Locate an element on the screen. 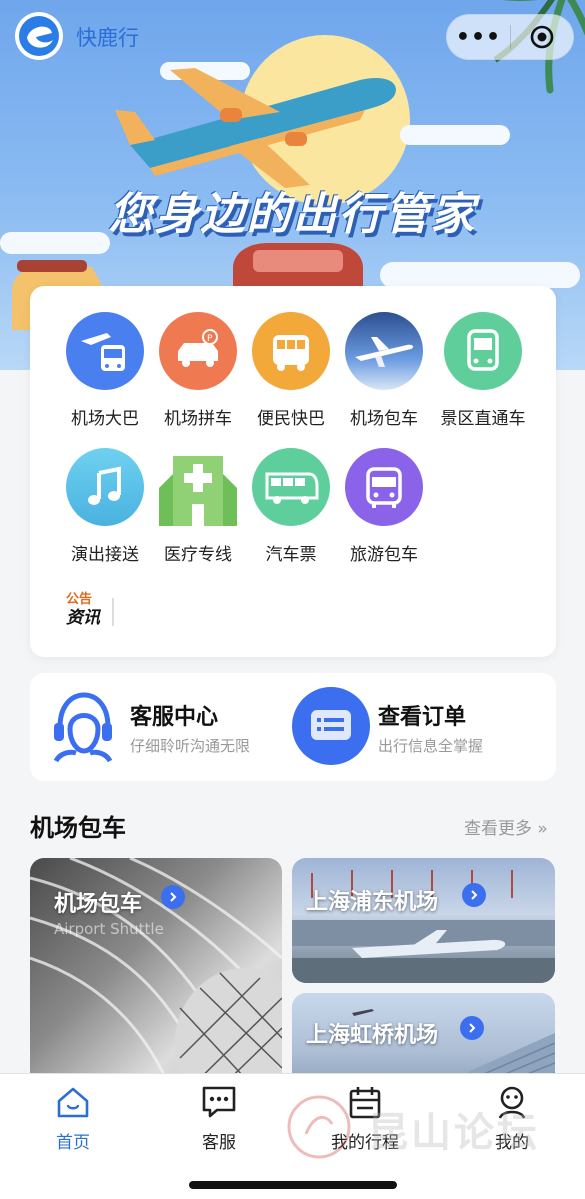 The image size is (585, 1199). notice-divider is located at coordinates (113, 612).